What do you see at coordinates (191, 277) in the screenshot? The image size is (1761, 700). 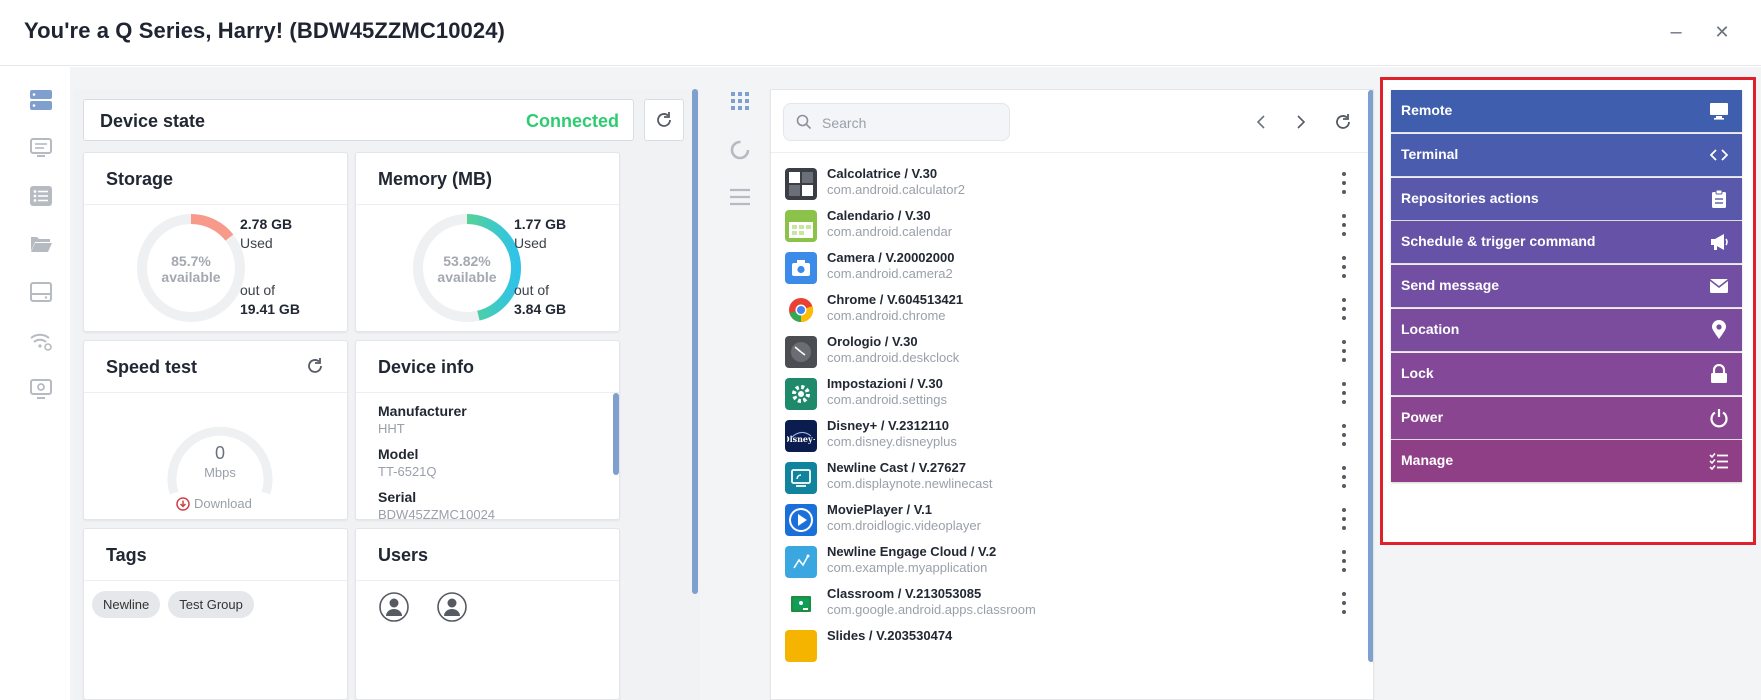 I see `storage-available-label: available` at bounding box center [191, 277].